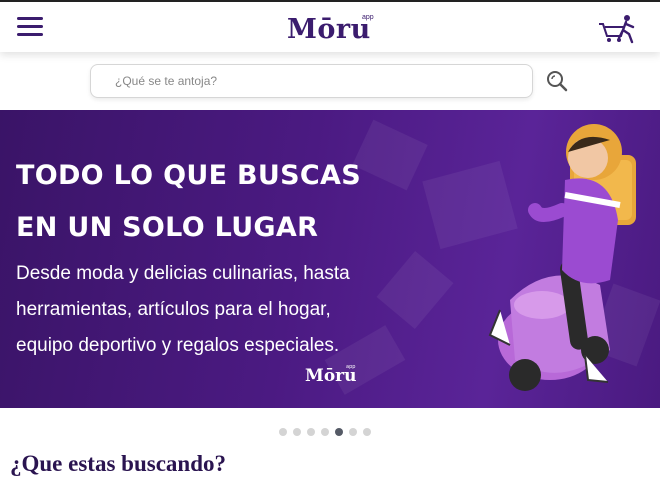  I want to click on app-logo-superscript: app, so click(368, 17).